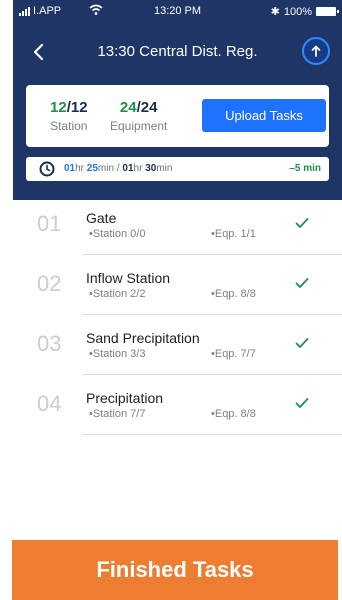  What do you see at coordinates (175, 570) in the screenshot?
I see `finished-tasks-banner: Finished Tasks` at bounding box center [175, 570].